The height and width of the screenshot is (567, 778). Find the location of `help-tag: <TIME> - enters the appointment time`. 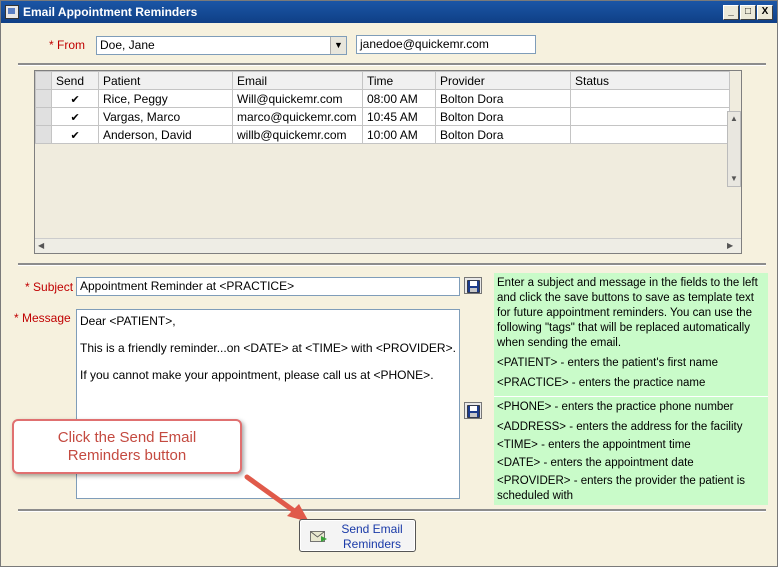

help-tag: <TIME> - enters the appointment time is located at coordinates (594, 445).